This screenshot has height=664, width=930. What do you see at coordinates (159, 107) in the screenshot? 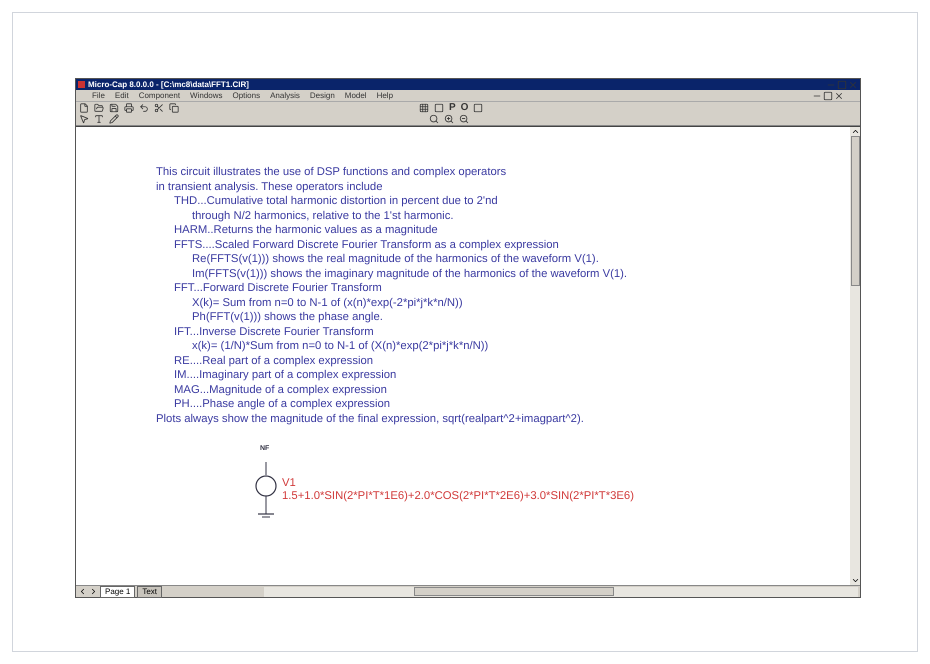
I see `scissors-icon` at bounding box center [159, 107].